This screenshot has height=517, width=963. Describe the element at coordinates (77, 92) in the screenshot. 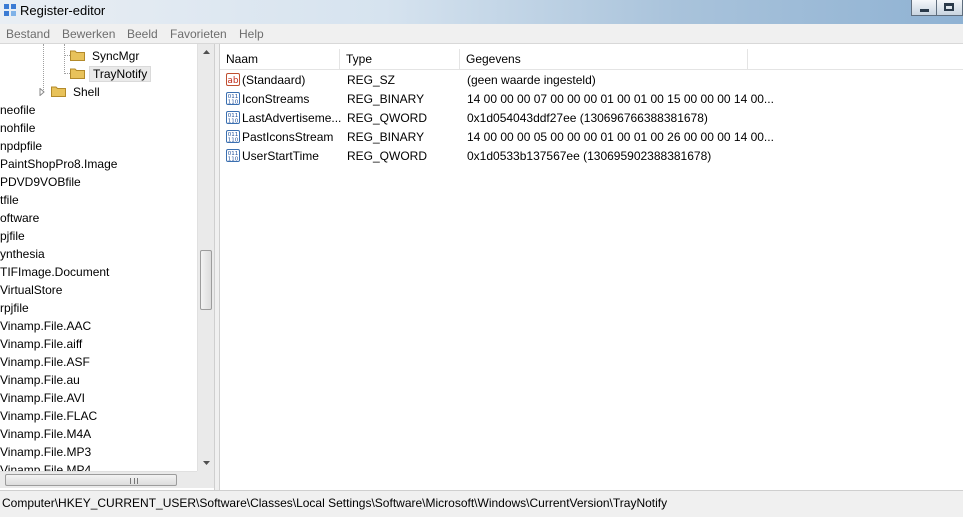

I see `tree-item-shell: Shell` at that location.